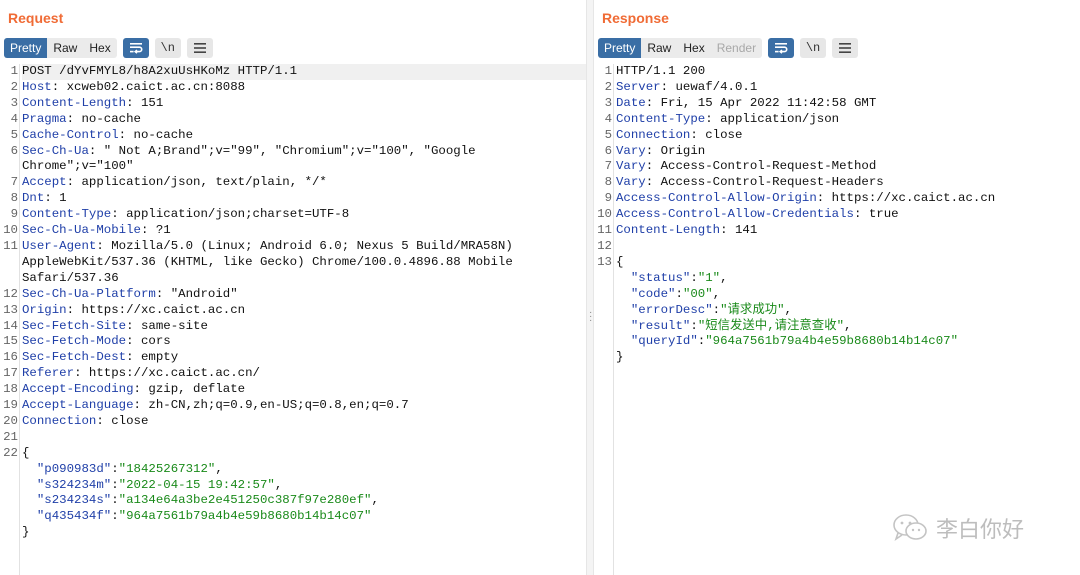  I want to click on response-line: 2 Server: uewaf/4.0.1, so click(837, 88).